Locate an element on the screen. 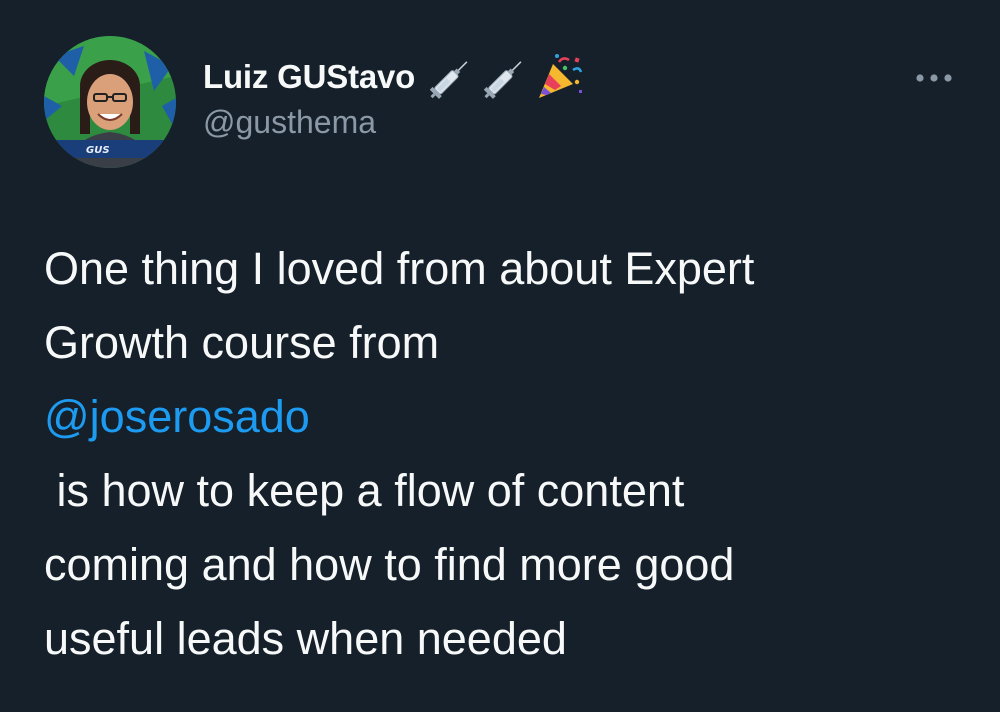  name-emojis is located at coordinates (506, 77).